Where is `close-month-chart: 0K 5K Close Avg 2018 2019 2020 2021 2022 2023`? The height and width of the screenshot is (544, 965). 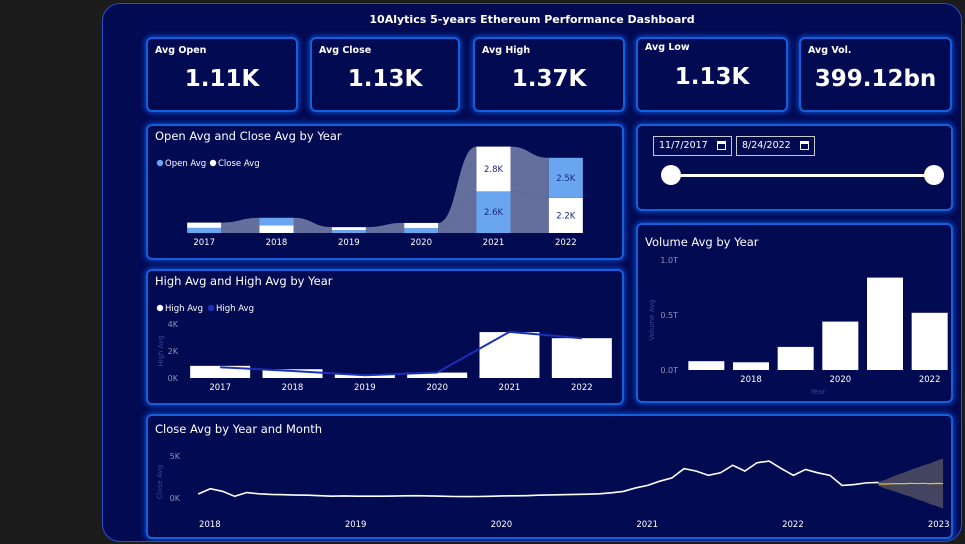 close-month-chart: 0K 5K Close Avg 2018 2019 2020 2021 2022 2023 is located at coordinates (553, 491).